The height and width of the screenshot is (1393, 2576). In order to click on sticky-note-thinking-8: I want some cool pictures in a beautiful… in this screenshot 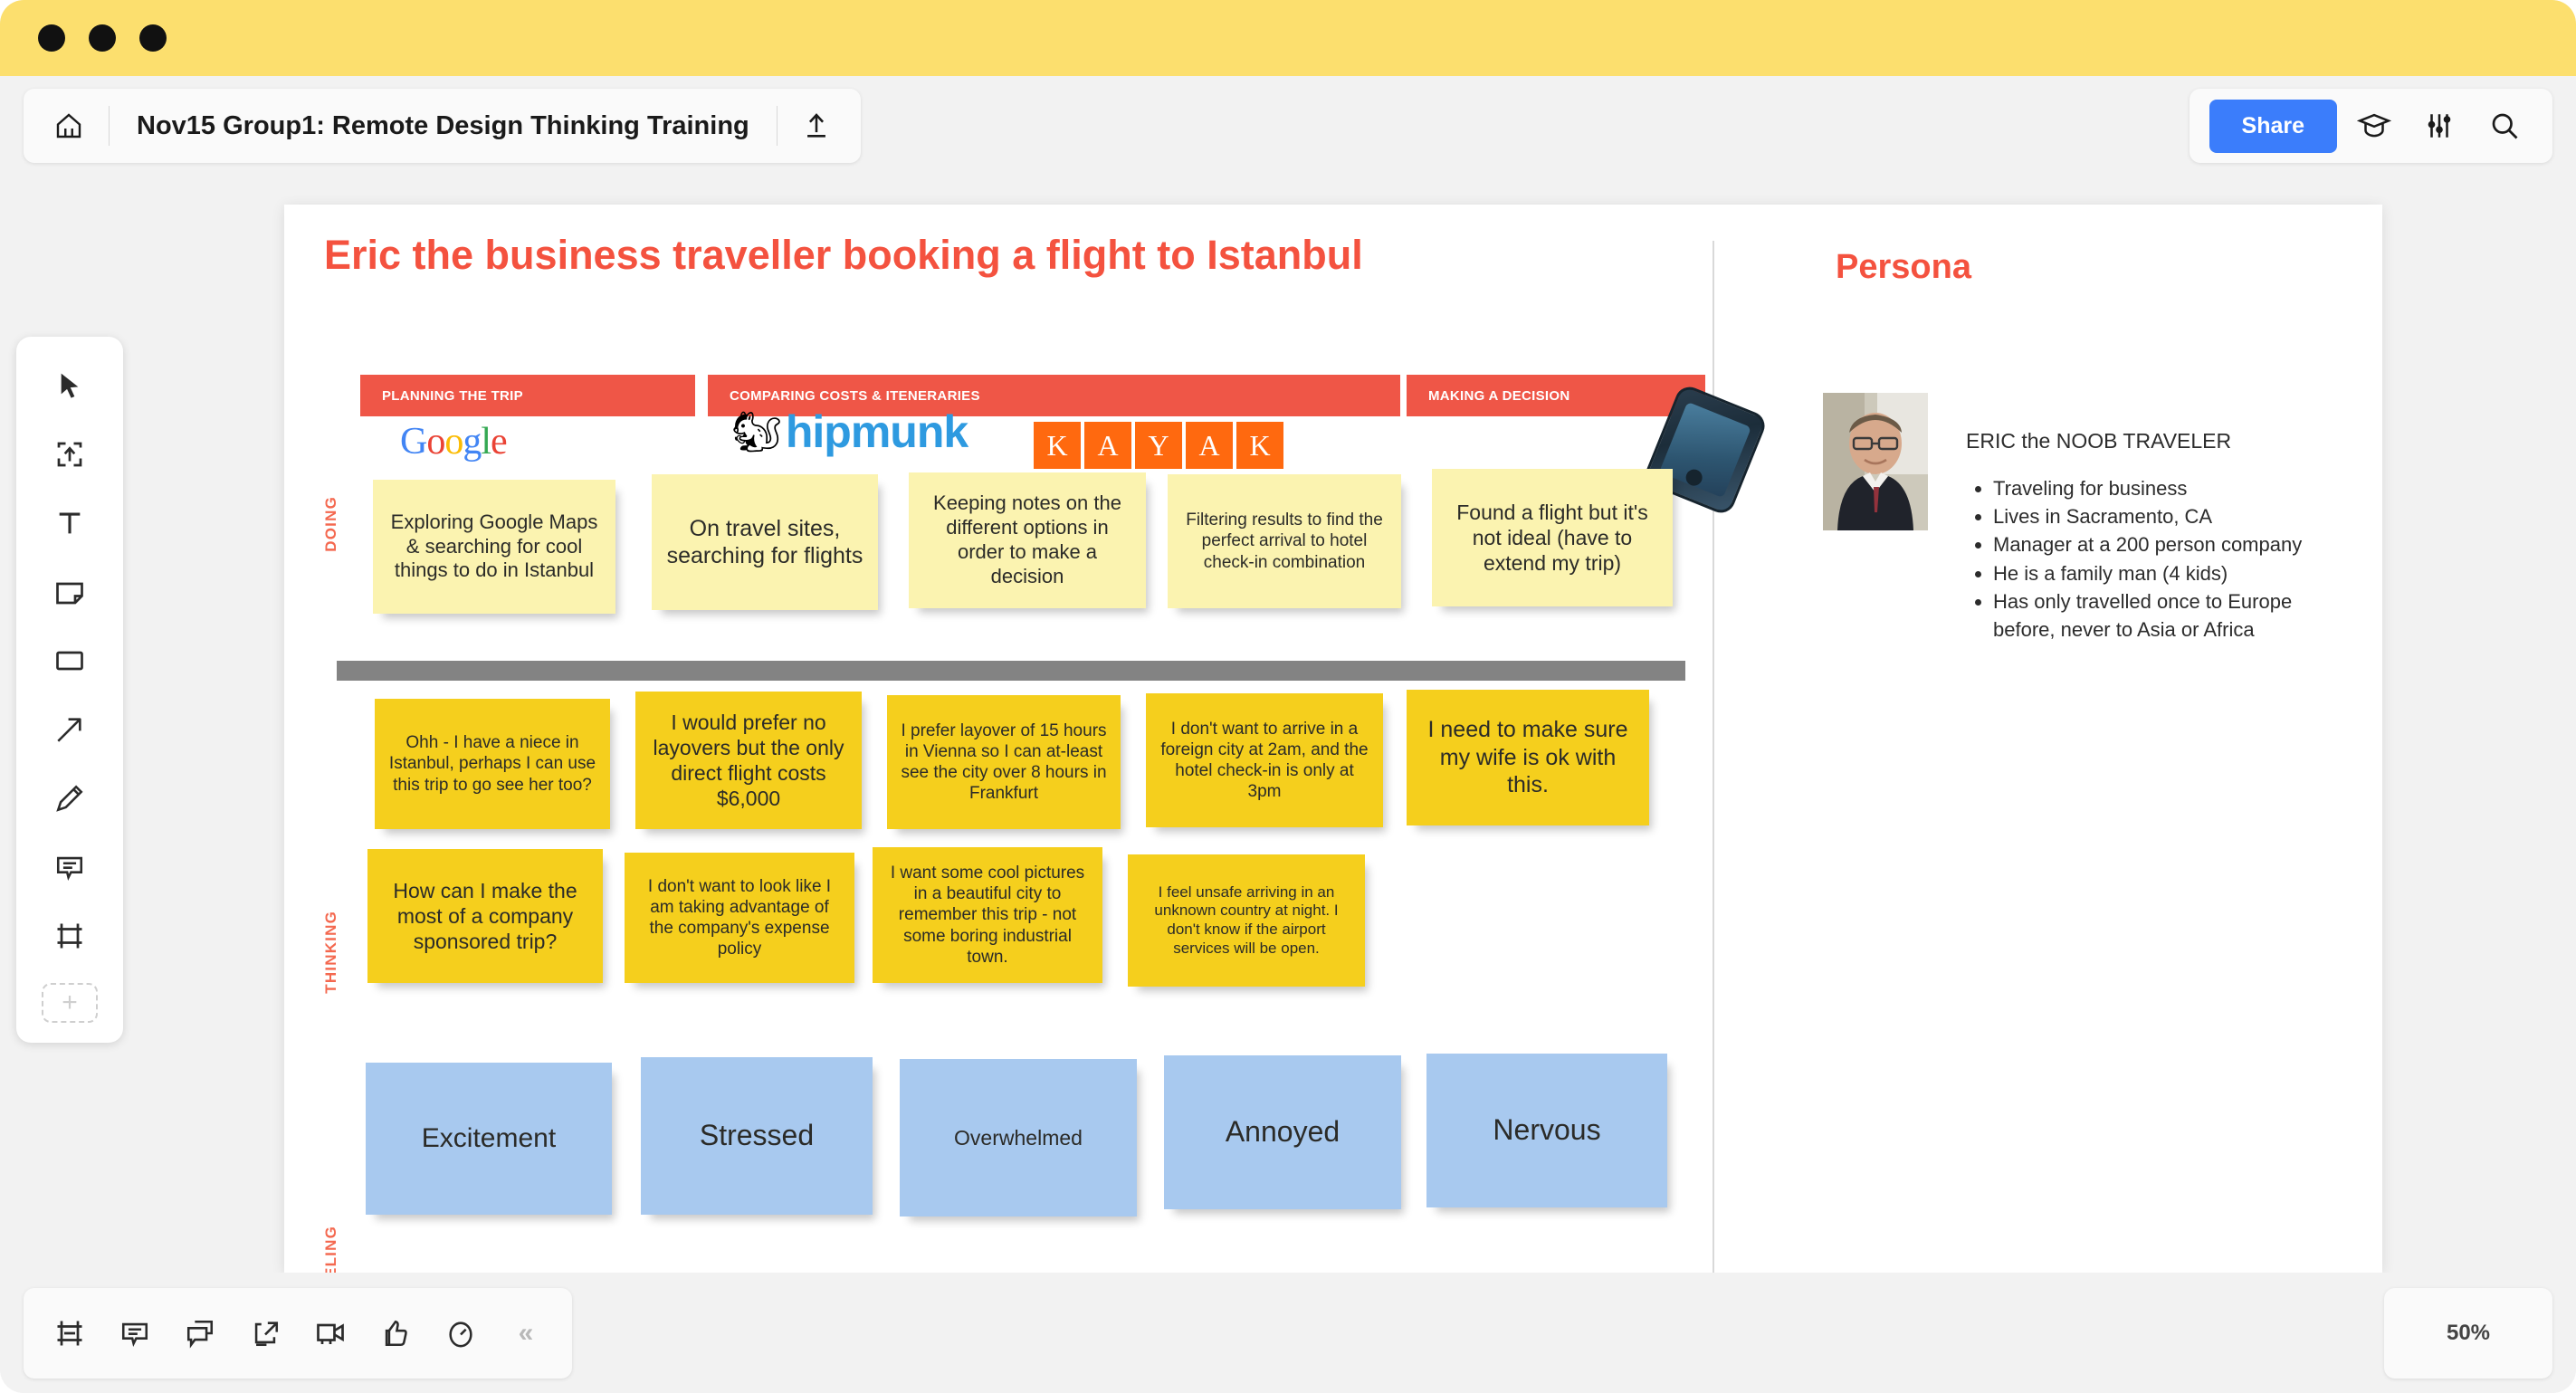, I will do `click(987, 915)`.